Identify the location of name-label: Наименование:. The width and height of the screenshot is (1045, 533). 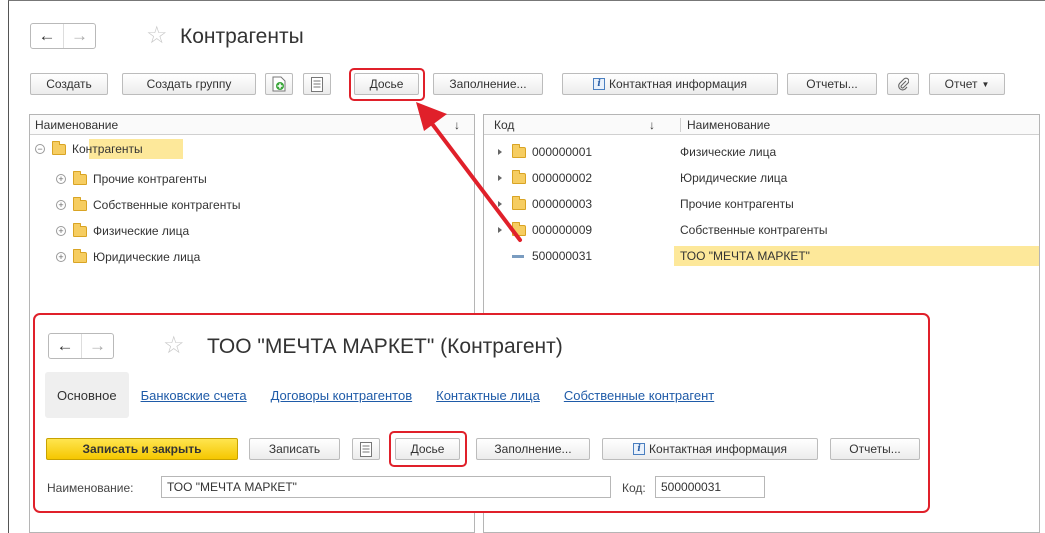
(90, 488).